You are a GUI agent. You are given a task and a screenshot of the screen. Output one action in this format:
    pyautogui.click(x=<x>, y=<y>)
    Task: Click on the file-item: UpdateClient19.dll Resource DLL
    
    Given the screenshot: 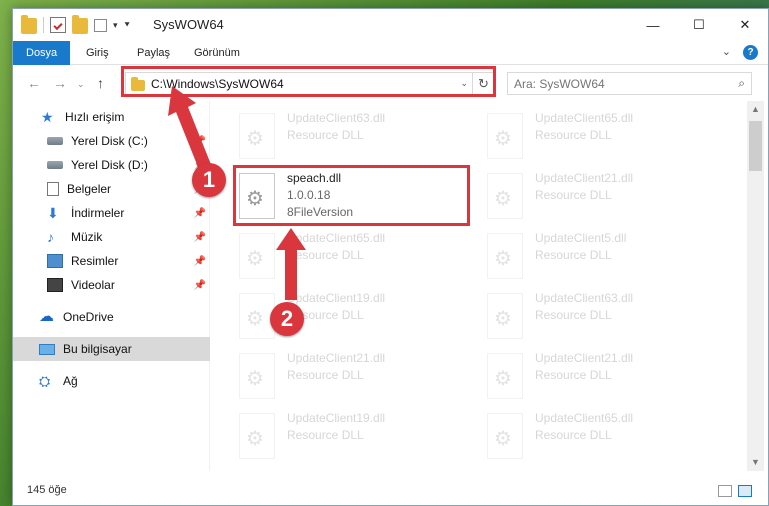 What is the action you would take?
    pyautogui.click(x=359, y=439)
    